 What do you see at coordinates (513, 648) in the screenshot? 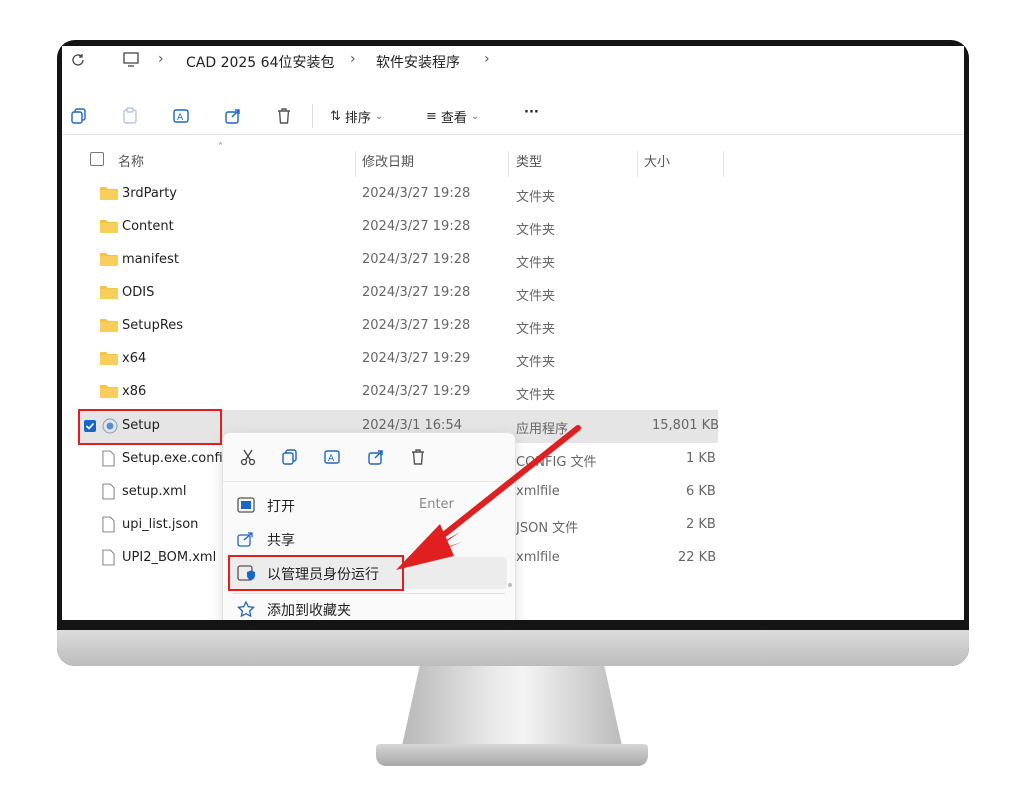
I see `monitor-chin` at bounding box center [513, 648].